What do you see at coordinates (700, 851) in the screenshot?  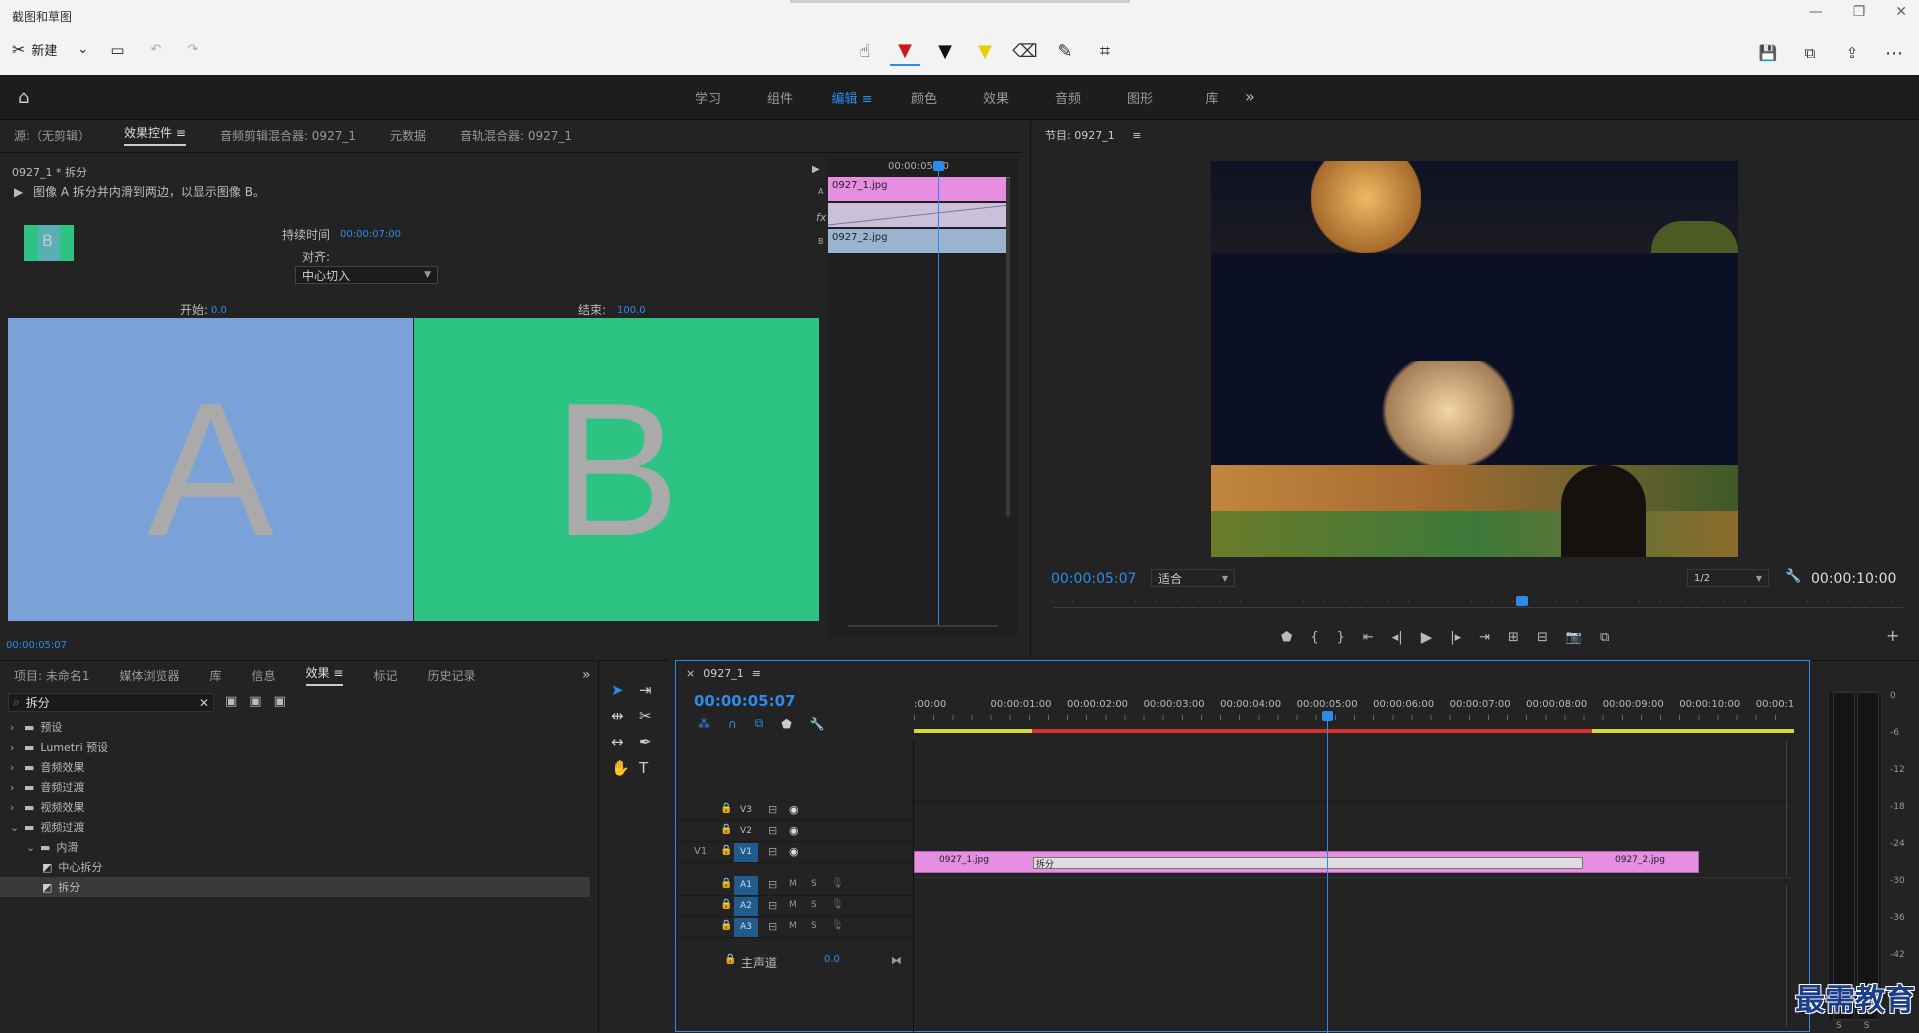 I see `source-patch: V1` at bounding box center [700, 851].